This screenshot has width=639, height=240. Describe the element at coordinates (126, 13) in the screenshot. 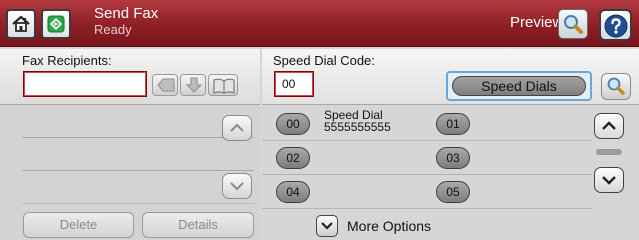

I see `page-title: Send Fax` at that location.